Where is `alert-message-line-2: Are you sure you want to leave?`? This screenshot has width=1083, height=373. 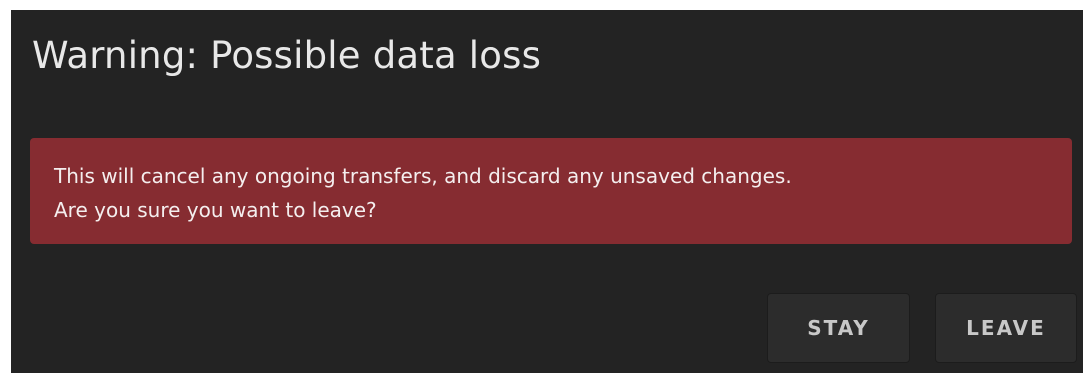 alert-message-line-2: Are you sure you want to leave? is located at coordinates (215, 210).